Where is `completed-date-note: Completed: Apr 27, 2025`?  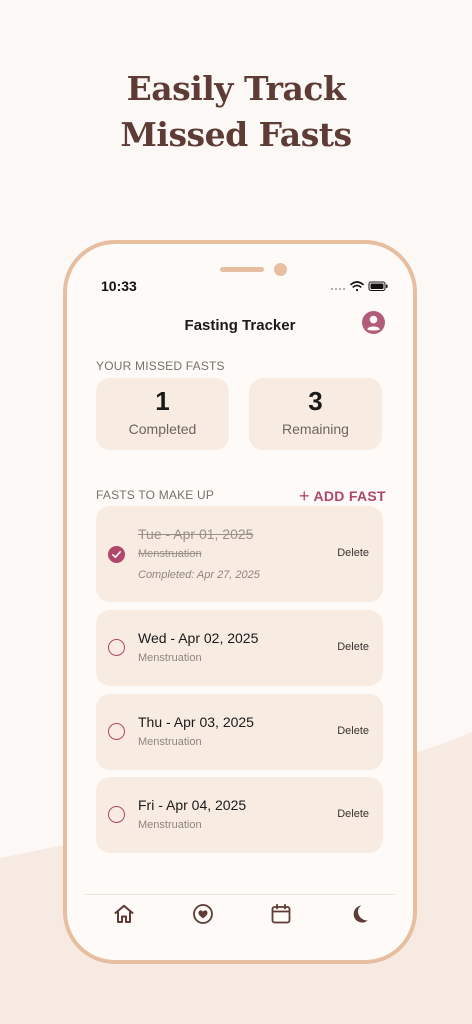
completed-date-note: Completed: Apr 27, 2025 is located at coordinates (199, 575).